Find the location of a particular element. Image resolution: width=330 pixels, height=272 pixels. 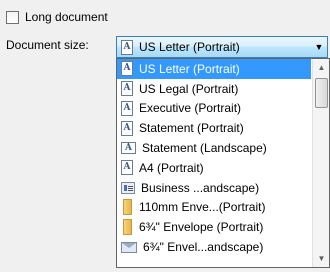

vertical-scrollbar: ▲ ▼ is located at coordinates (320, 163).